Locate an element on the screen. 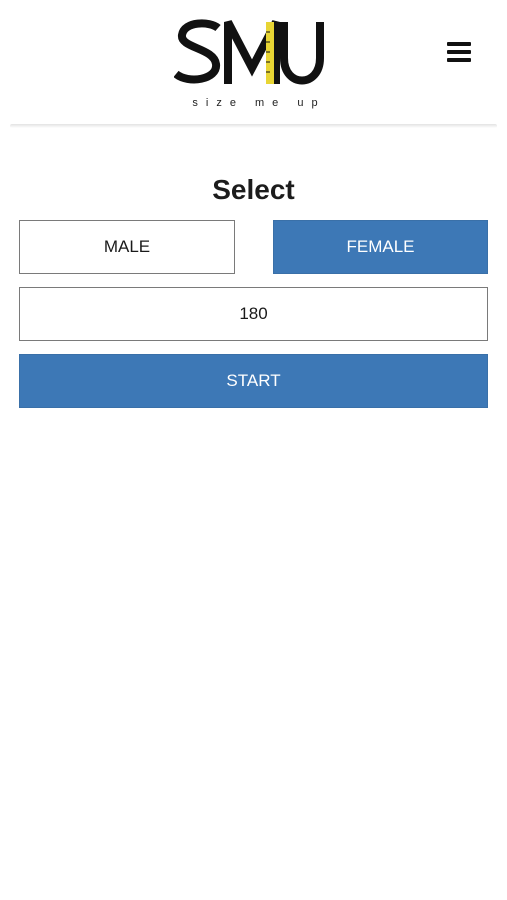 The height and width of the screenshot is (900, 507). smu-logo: size me up is located at coordinates (255, 64).